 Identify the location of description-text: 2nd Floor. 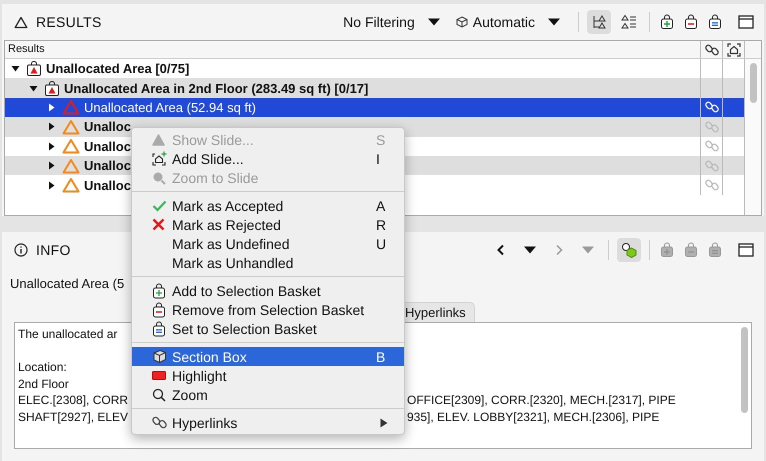
(43, 384).